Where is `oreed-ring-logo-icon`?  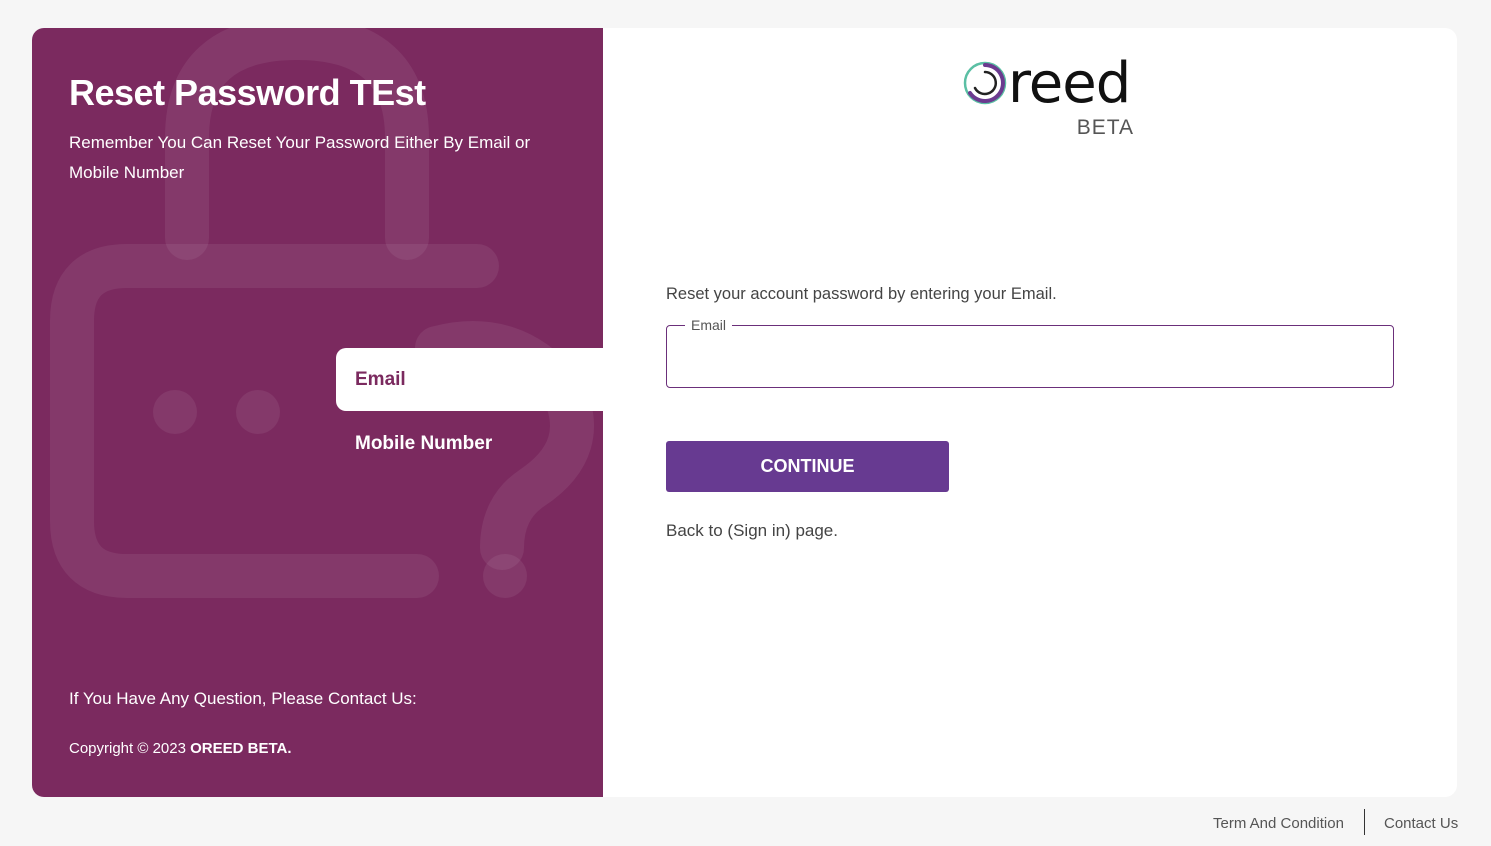 oreed-ring-logo-icon is located at coordinates (985, 83).